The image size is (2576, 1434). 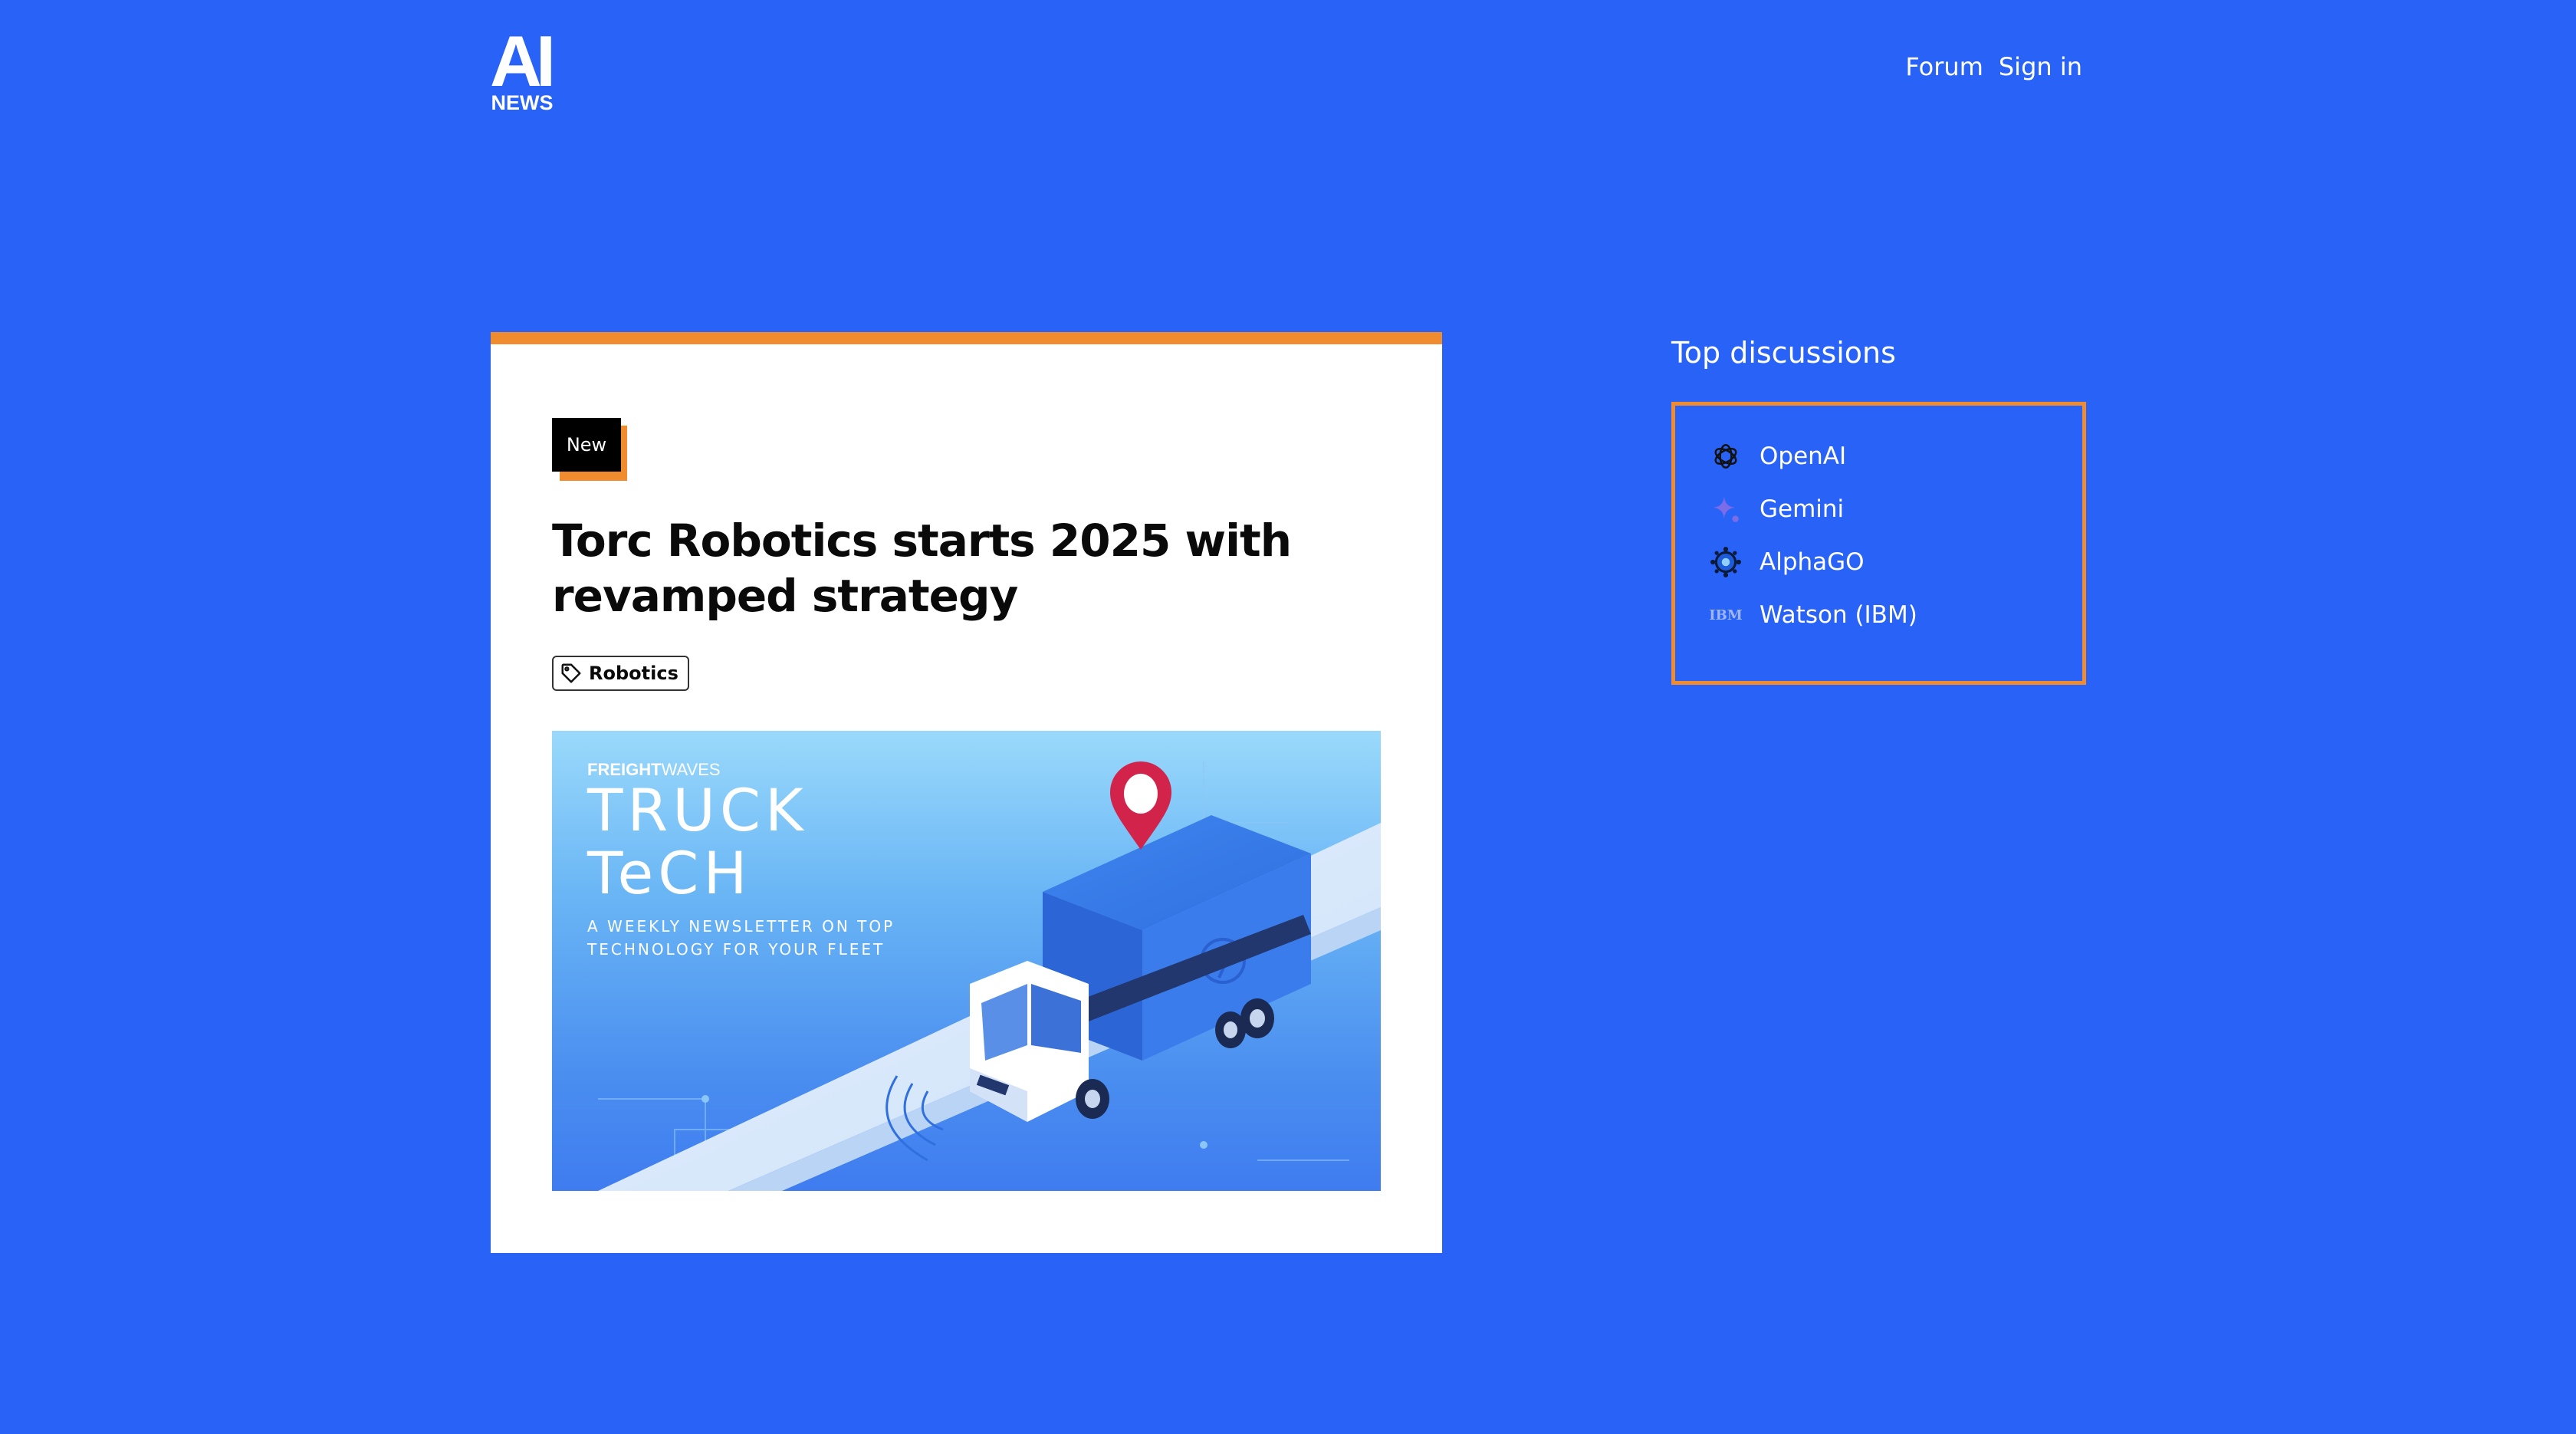 I want to click on openai-icon, so click(x=1726, y=456).